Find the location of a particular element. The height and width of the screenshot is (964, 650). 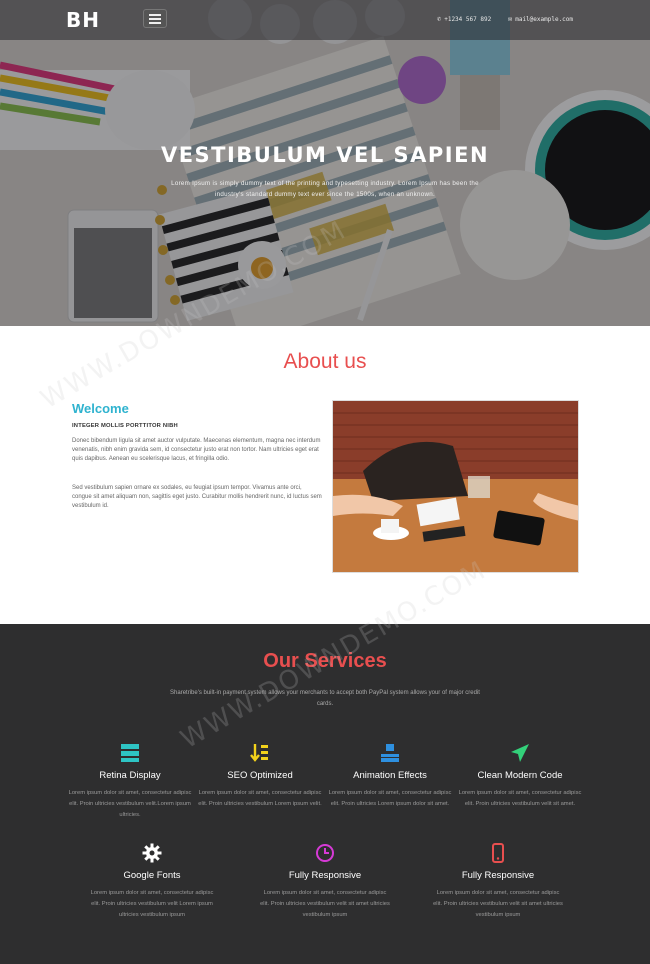

meeting-photo is located at coordinates (455, 486).